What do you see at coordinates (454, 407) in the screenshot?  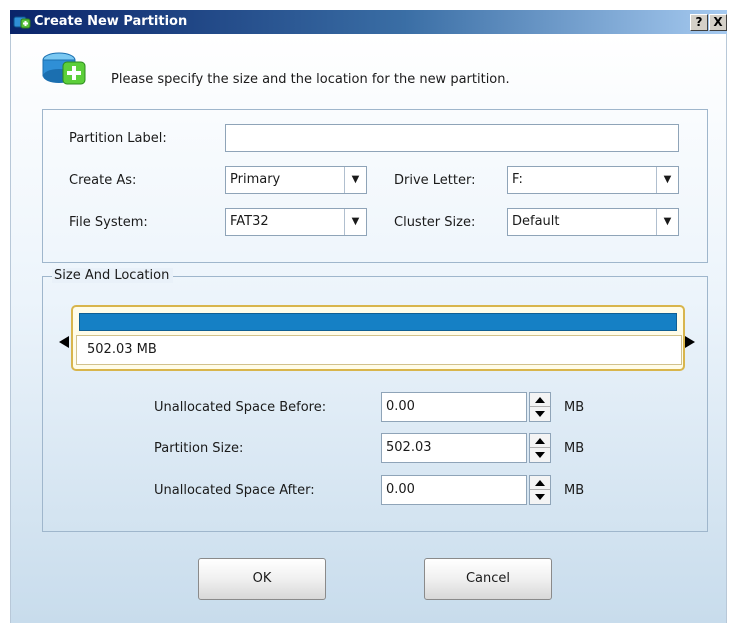 I see `unallocated-before-input: 0.00` at bounding box center [454, 407].